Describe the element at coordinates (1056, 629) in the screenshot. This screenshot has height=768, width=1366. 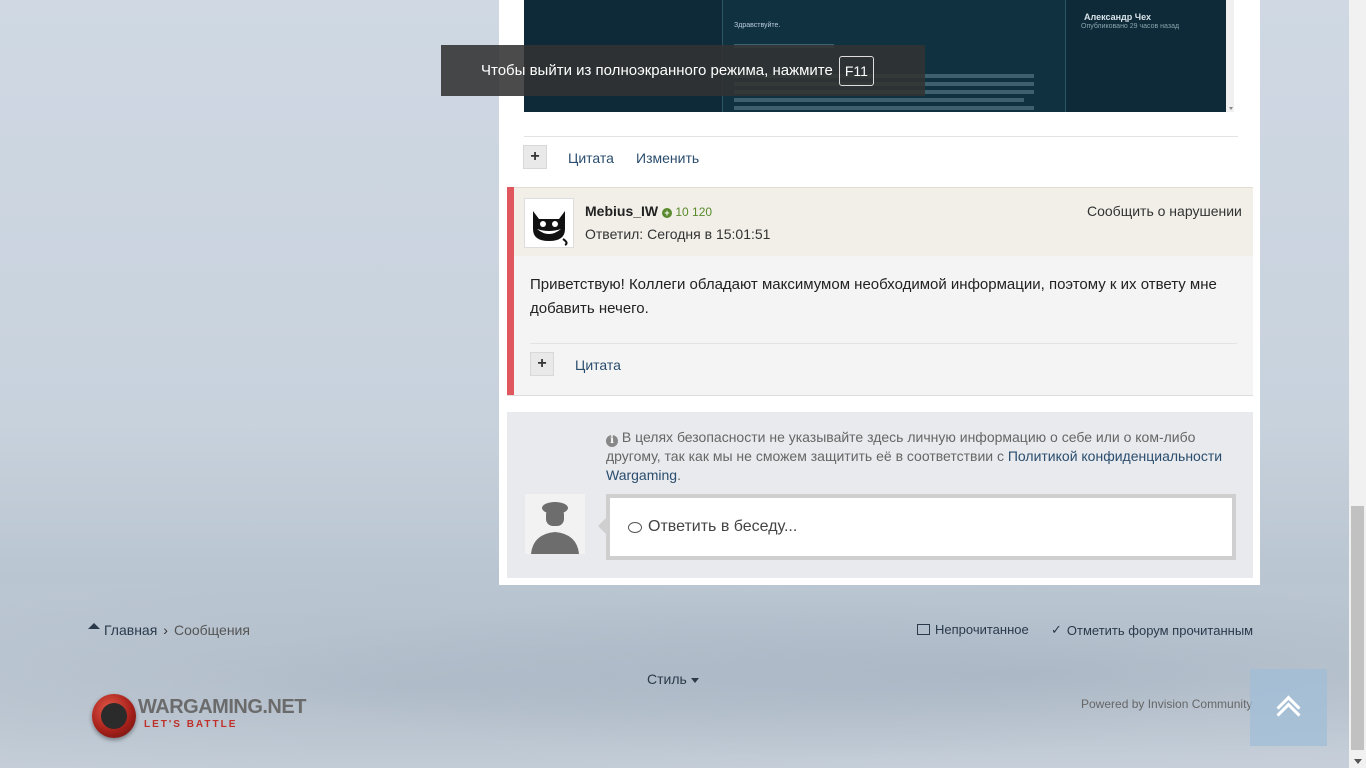
I see `check-icon: ✓` at that location.